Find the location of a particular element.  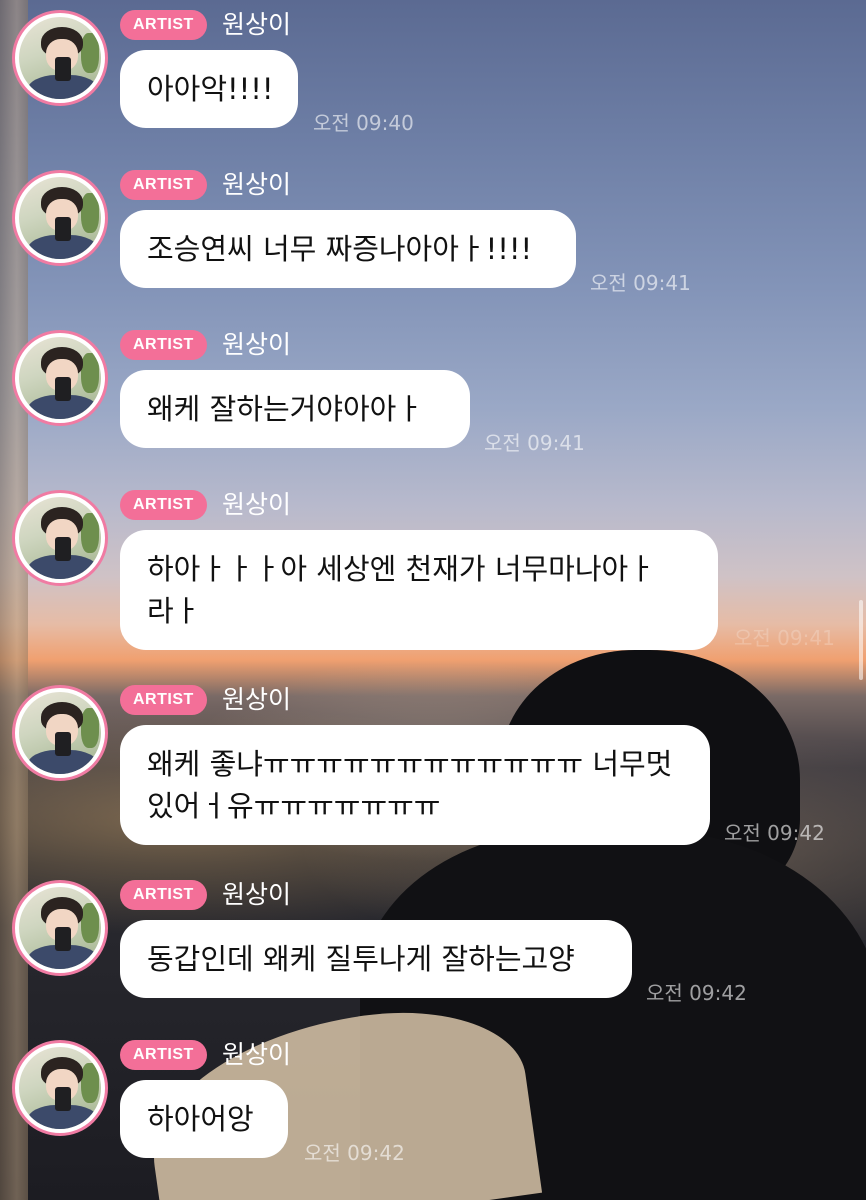

message-text: 왜케 잘하는거야아아ㅏ is located at coordinates (285, 409).